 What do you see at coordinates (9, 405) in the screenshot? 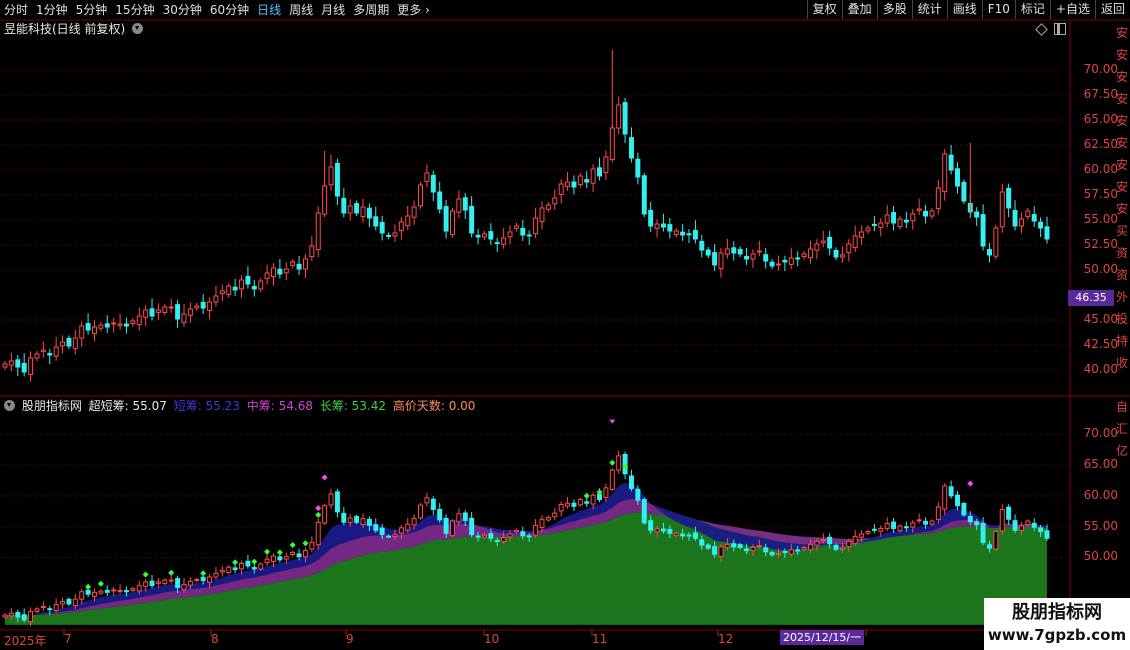
I see `chevron-down-icon` at bounding box center [9, 405].